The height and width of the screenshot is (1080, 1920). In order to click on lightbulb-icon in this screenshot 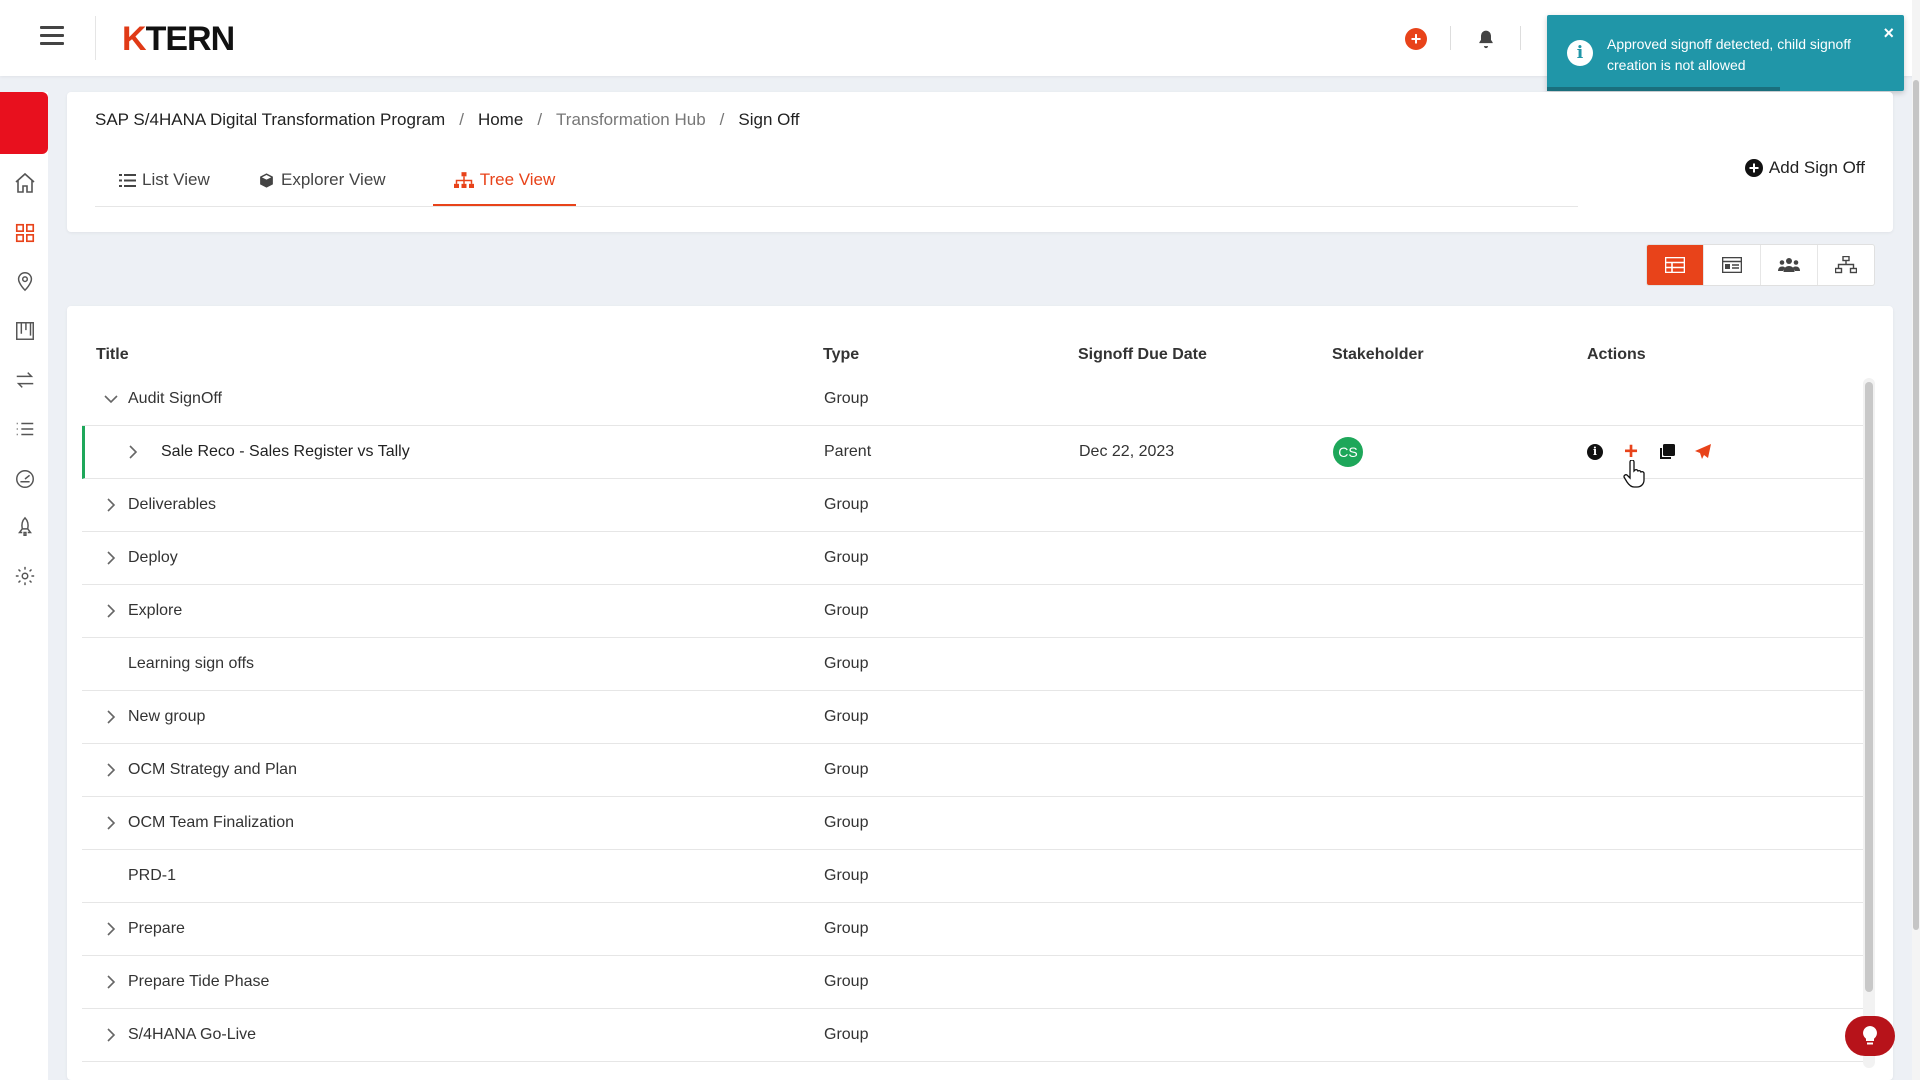, I will do `click(1870, 1035)`.